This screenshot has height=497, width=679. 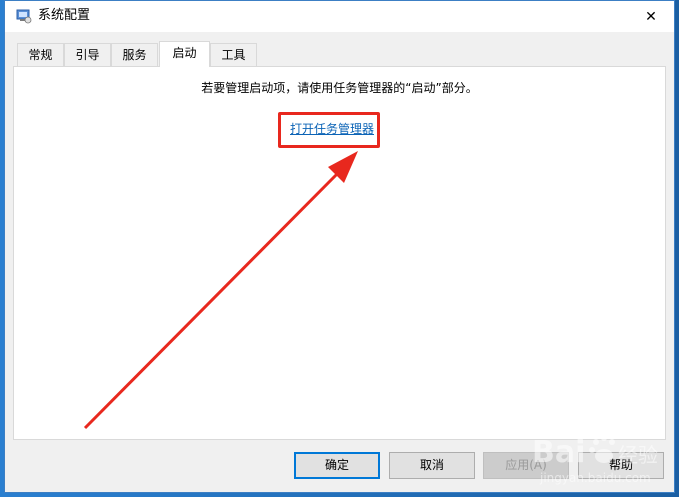 I want to click on title-bar: 系统配置 ✕, so click(x=339, y=16).